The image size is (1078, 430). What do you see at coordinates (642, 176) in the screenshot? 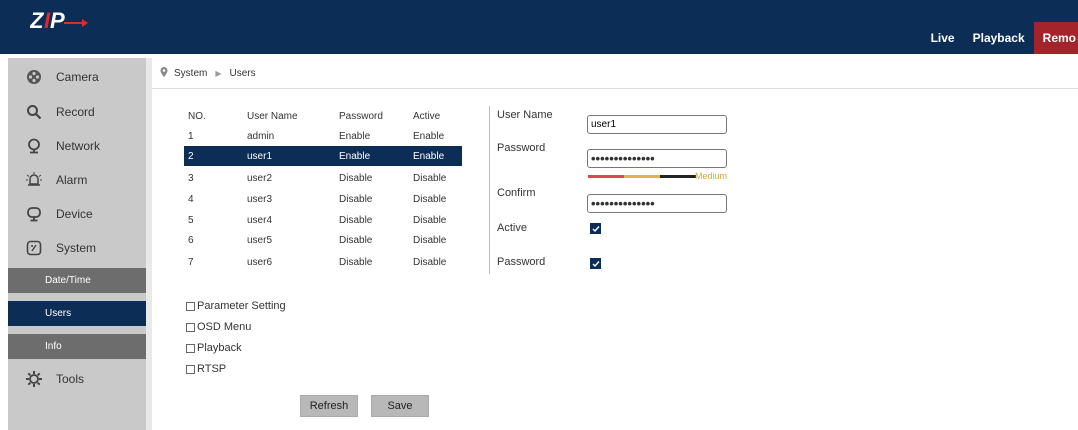
I see `password-strength-bar` at bounding box center [642, 176].